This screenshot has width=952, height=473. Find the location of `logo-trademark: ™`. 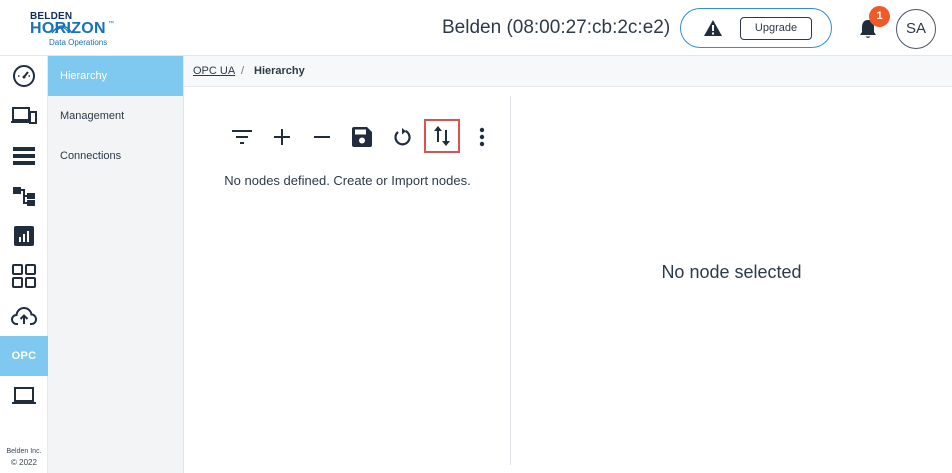

logo-trademark: ™ is located at coordinates (111, 24).